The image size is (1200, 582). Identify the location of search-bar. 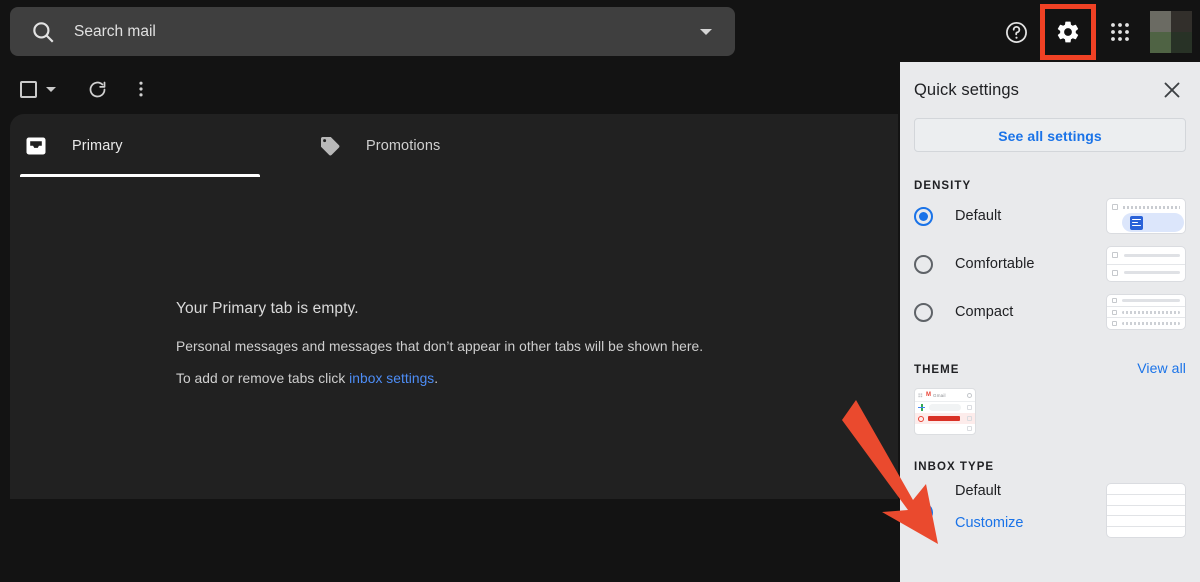
(372, 31).